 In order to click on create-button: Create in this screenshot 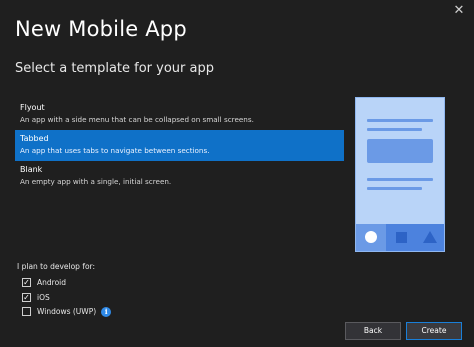, I will do `click(434, 331)`.